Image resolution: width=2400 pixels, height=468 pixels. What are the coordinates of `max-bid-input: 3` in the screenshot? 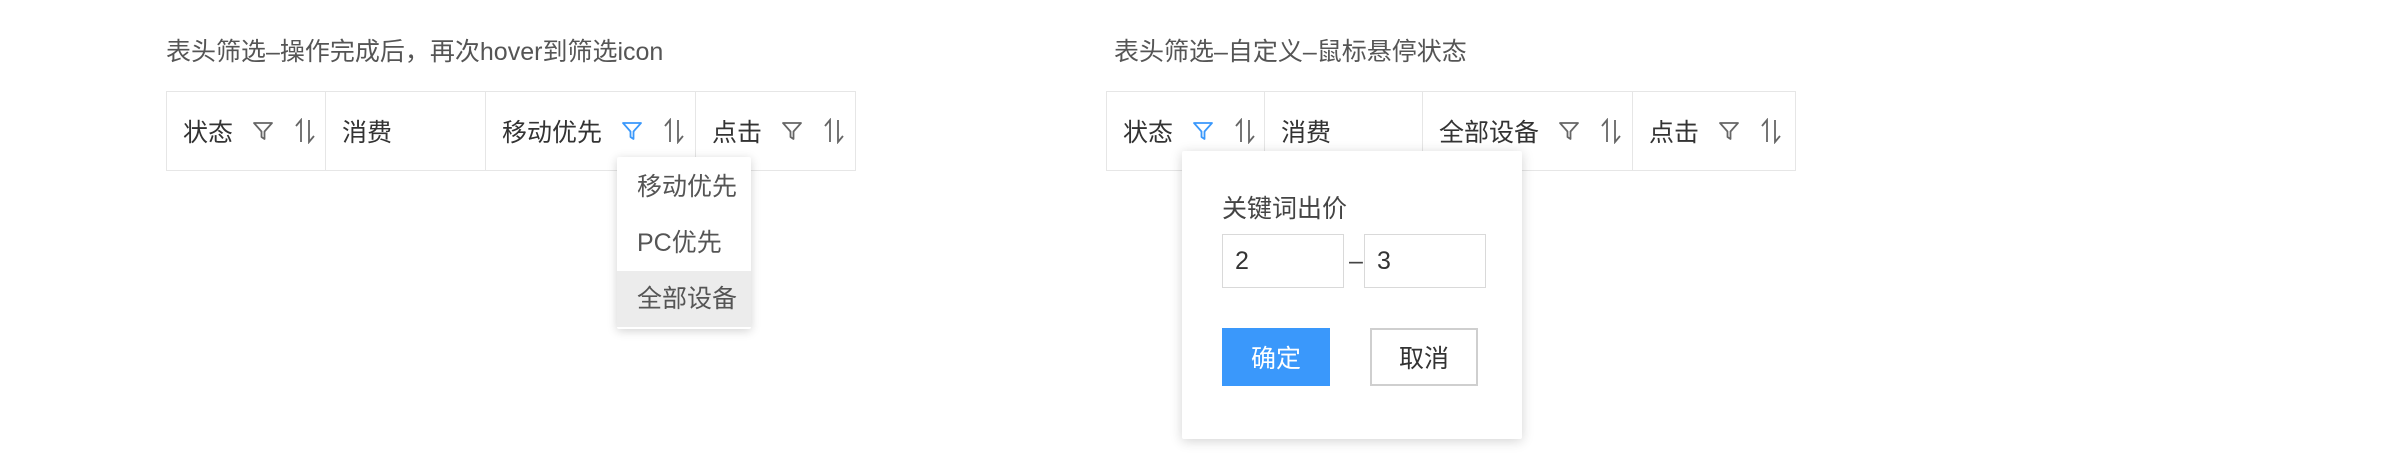 It's located at (1425, 261).